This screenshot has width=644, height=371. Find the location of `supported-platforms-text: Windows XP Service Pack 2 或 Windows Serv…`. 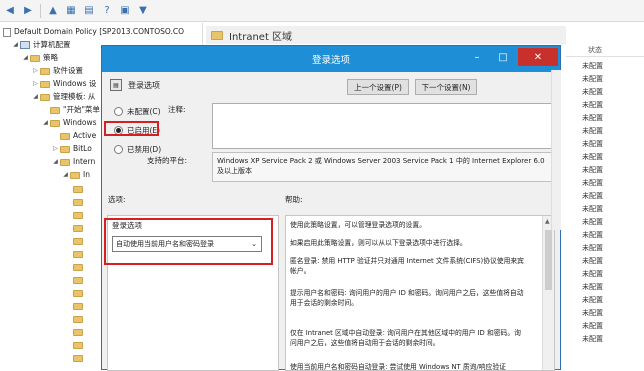

supported-platforms-text: Windows XP Service Pack 2 或 Windows Serv… is located at coordinates (383, 167).